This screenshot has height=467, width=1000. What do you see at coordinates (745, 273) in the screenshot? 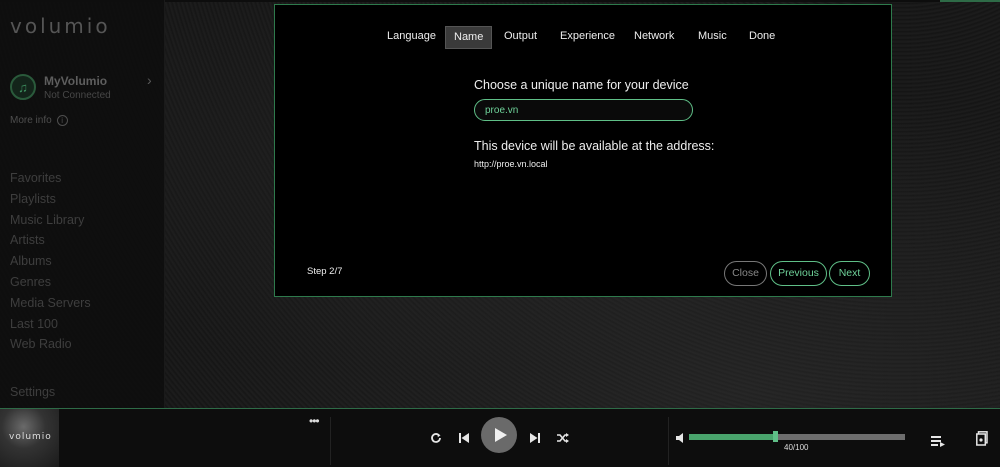
I see `close-button: Close` at bounding box center [745, 273].